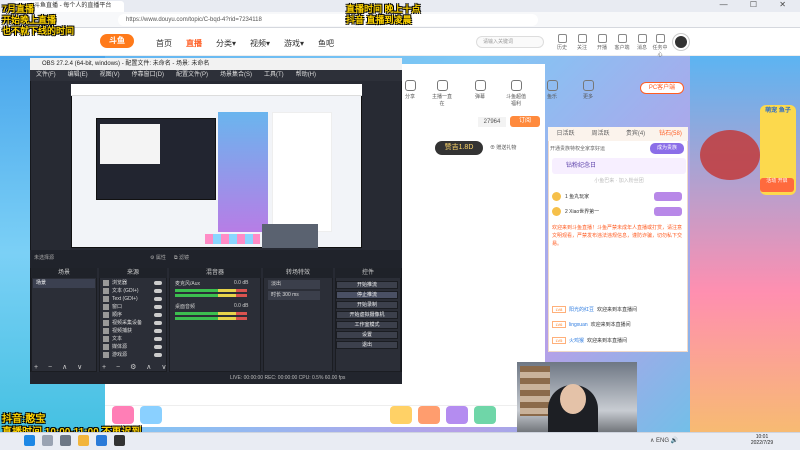 This screenshot has width=800, height=450. I want to click on subscribe-button: 订阅, so click(525, 121).